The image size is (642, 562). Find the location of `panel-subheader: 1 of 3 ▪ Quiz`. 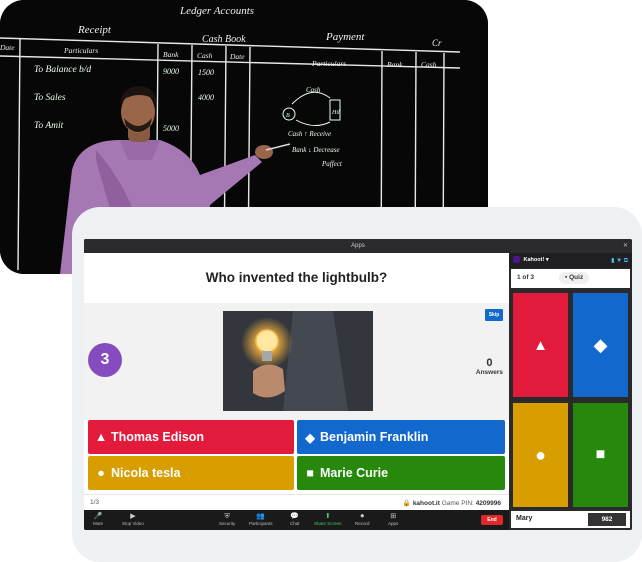

panel-subheader: 1 of 3 ▪ Quiz is located at coordinates (570, 278).